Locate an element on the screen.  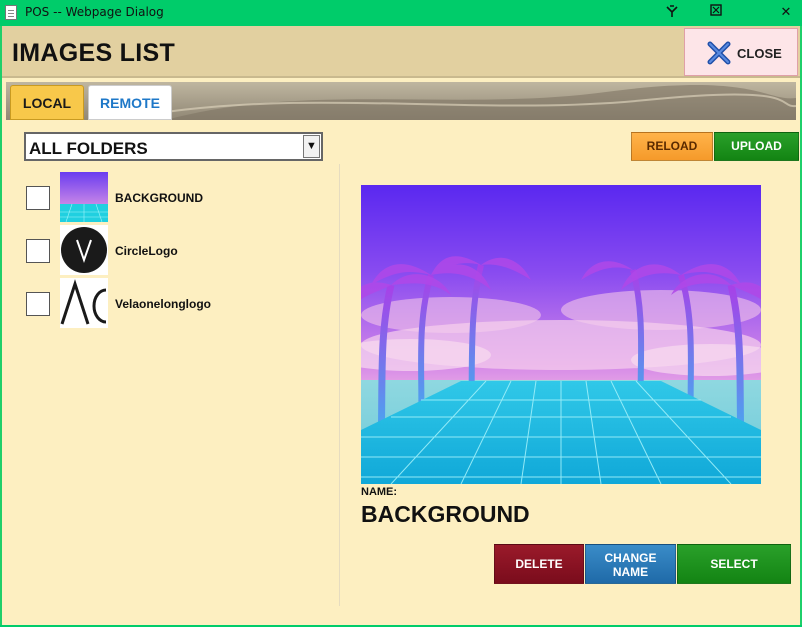
image-name: CircleLogo is located at coordinates (146, 251).